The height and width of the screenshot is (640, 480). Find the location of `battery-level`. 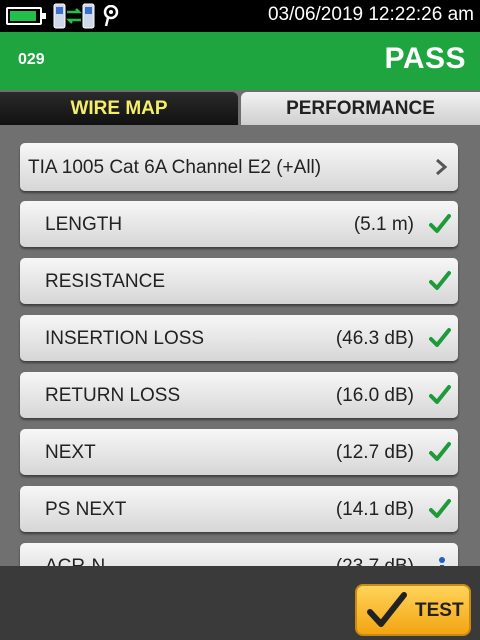

battery-level is located at coordinates (23, 16).